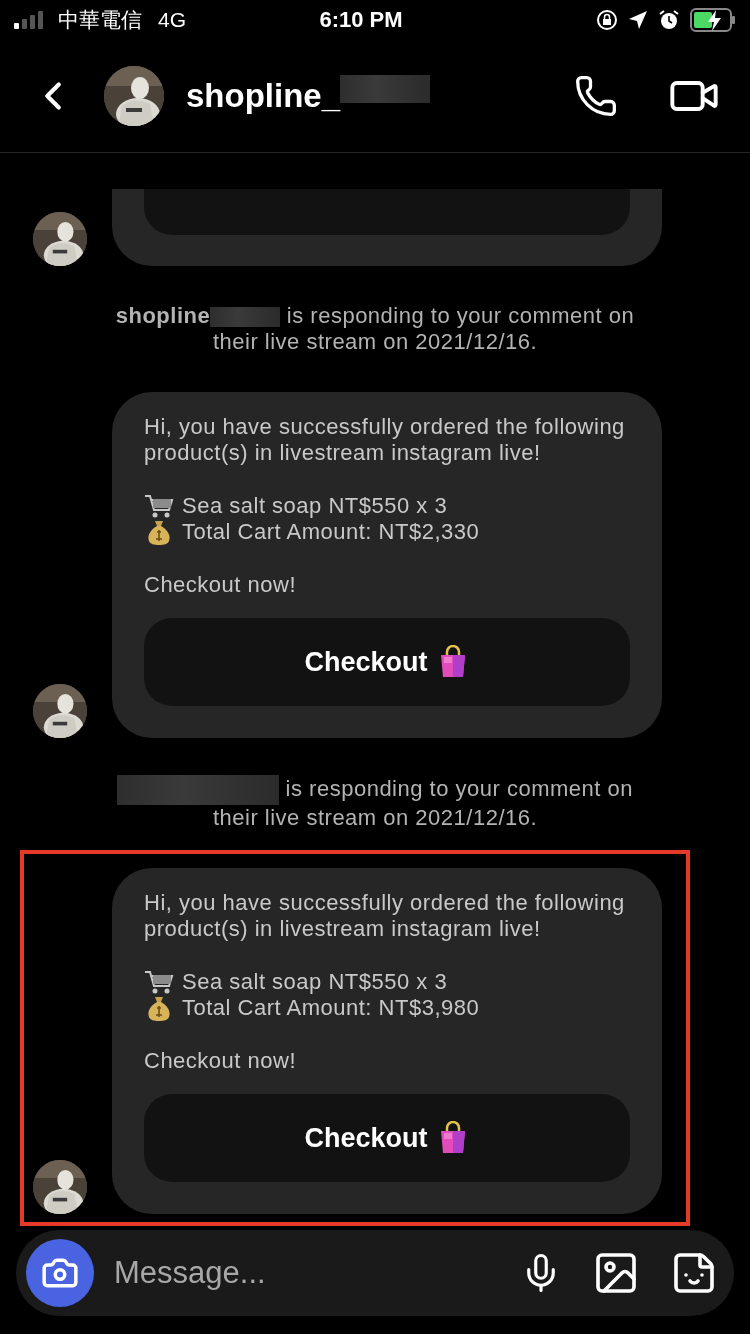  What do you see at coordinates (638, 20) in the screenshot?
I see `location-arrow-icon` at bounding box center [638, 20].